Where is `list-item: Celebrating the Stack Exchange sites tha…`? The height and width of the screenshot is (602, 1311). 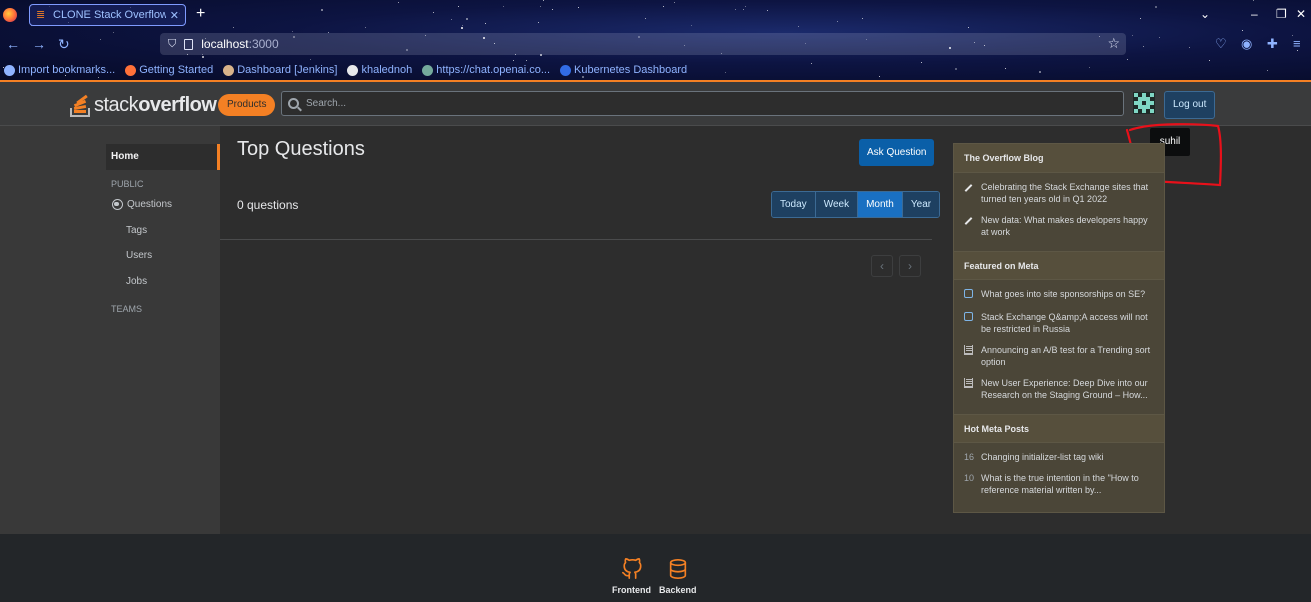 list-item: Celebrating the Stack Exchange sites tha… is located at coordinates (1059, 193).